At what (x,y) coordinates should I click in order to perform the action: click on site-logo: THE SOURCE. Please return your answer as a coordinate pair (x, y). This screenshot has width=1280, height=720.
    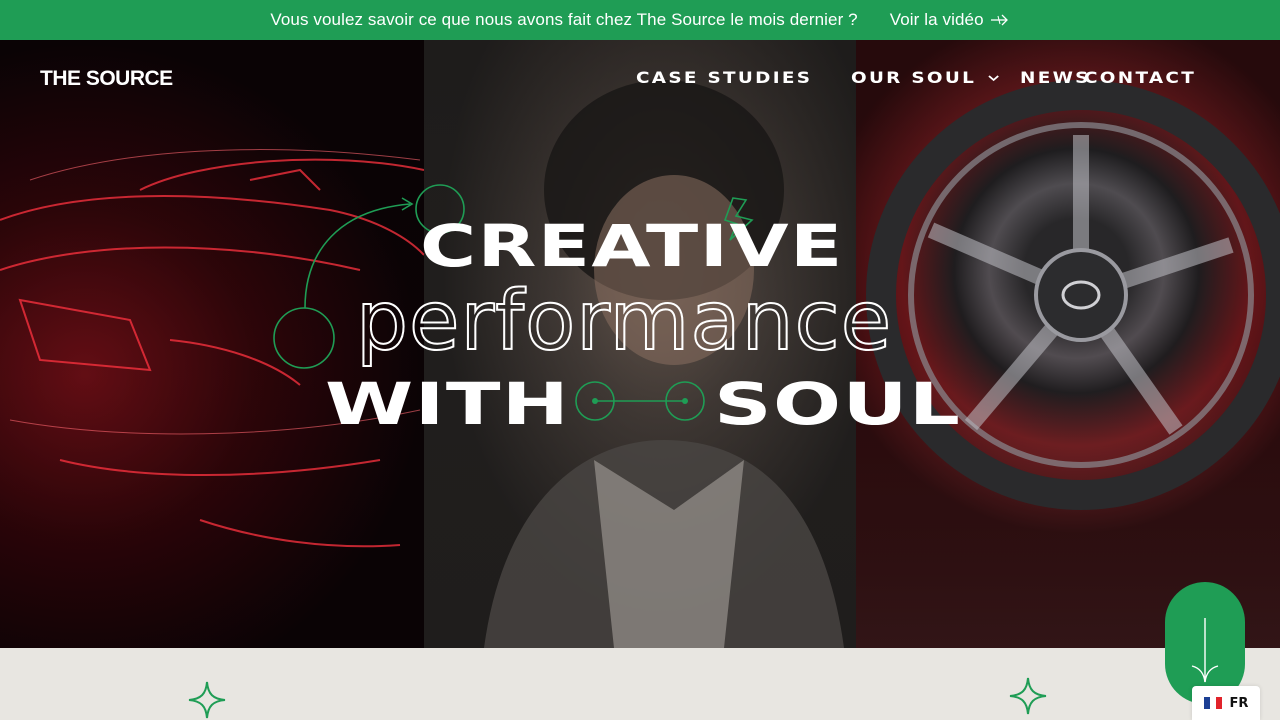
    Looking at the image, I should click on (106, 79).